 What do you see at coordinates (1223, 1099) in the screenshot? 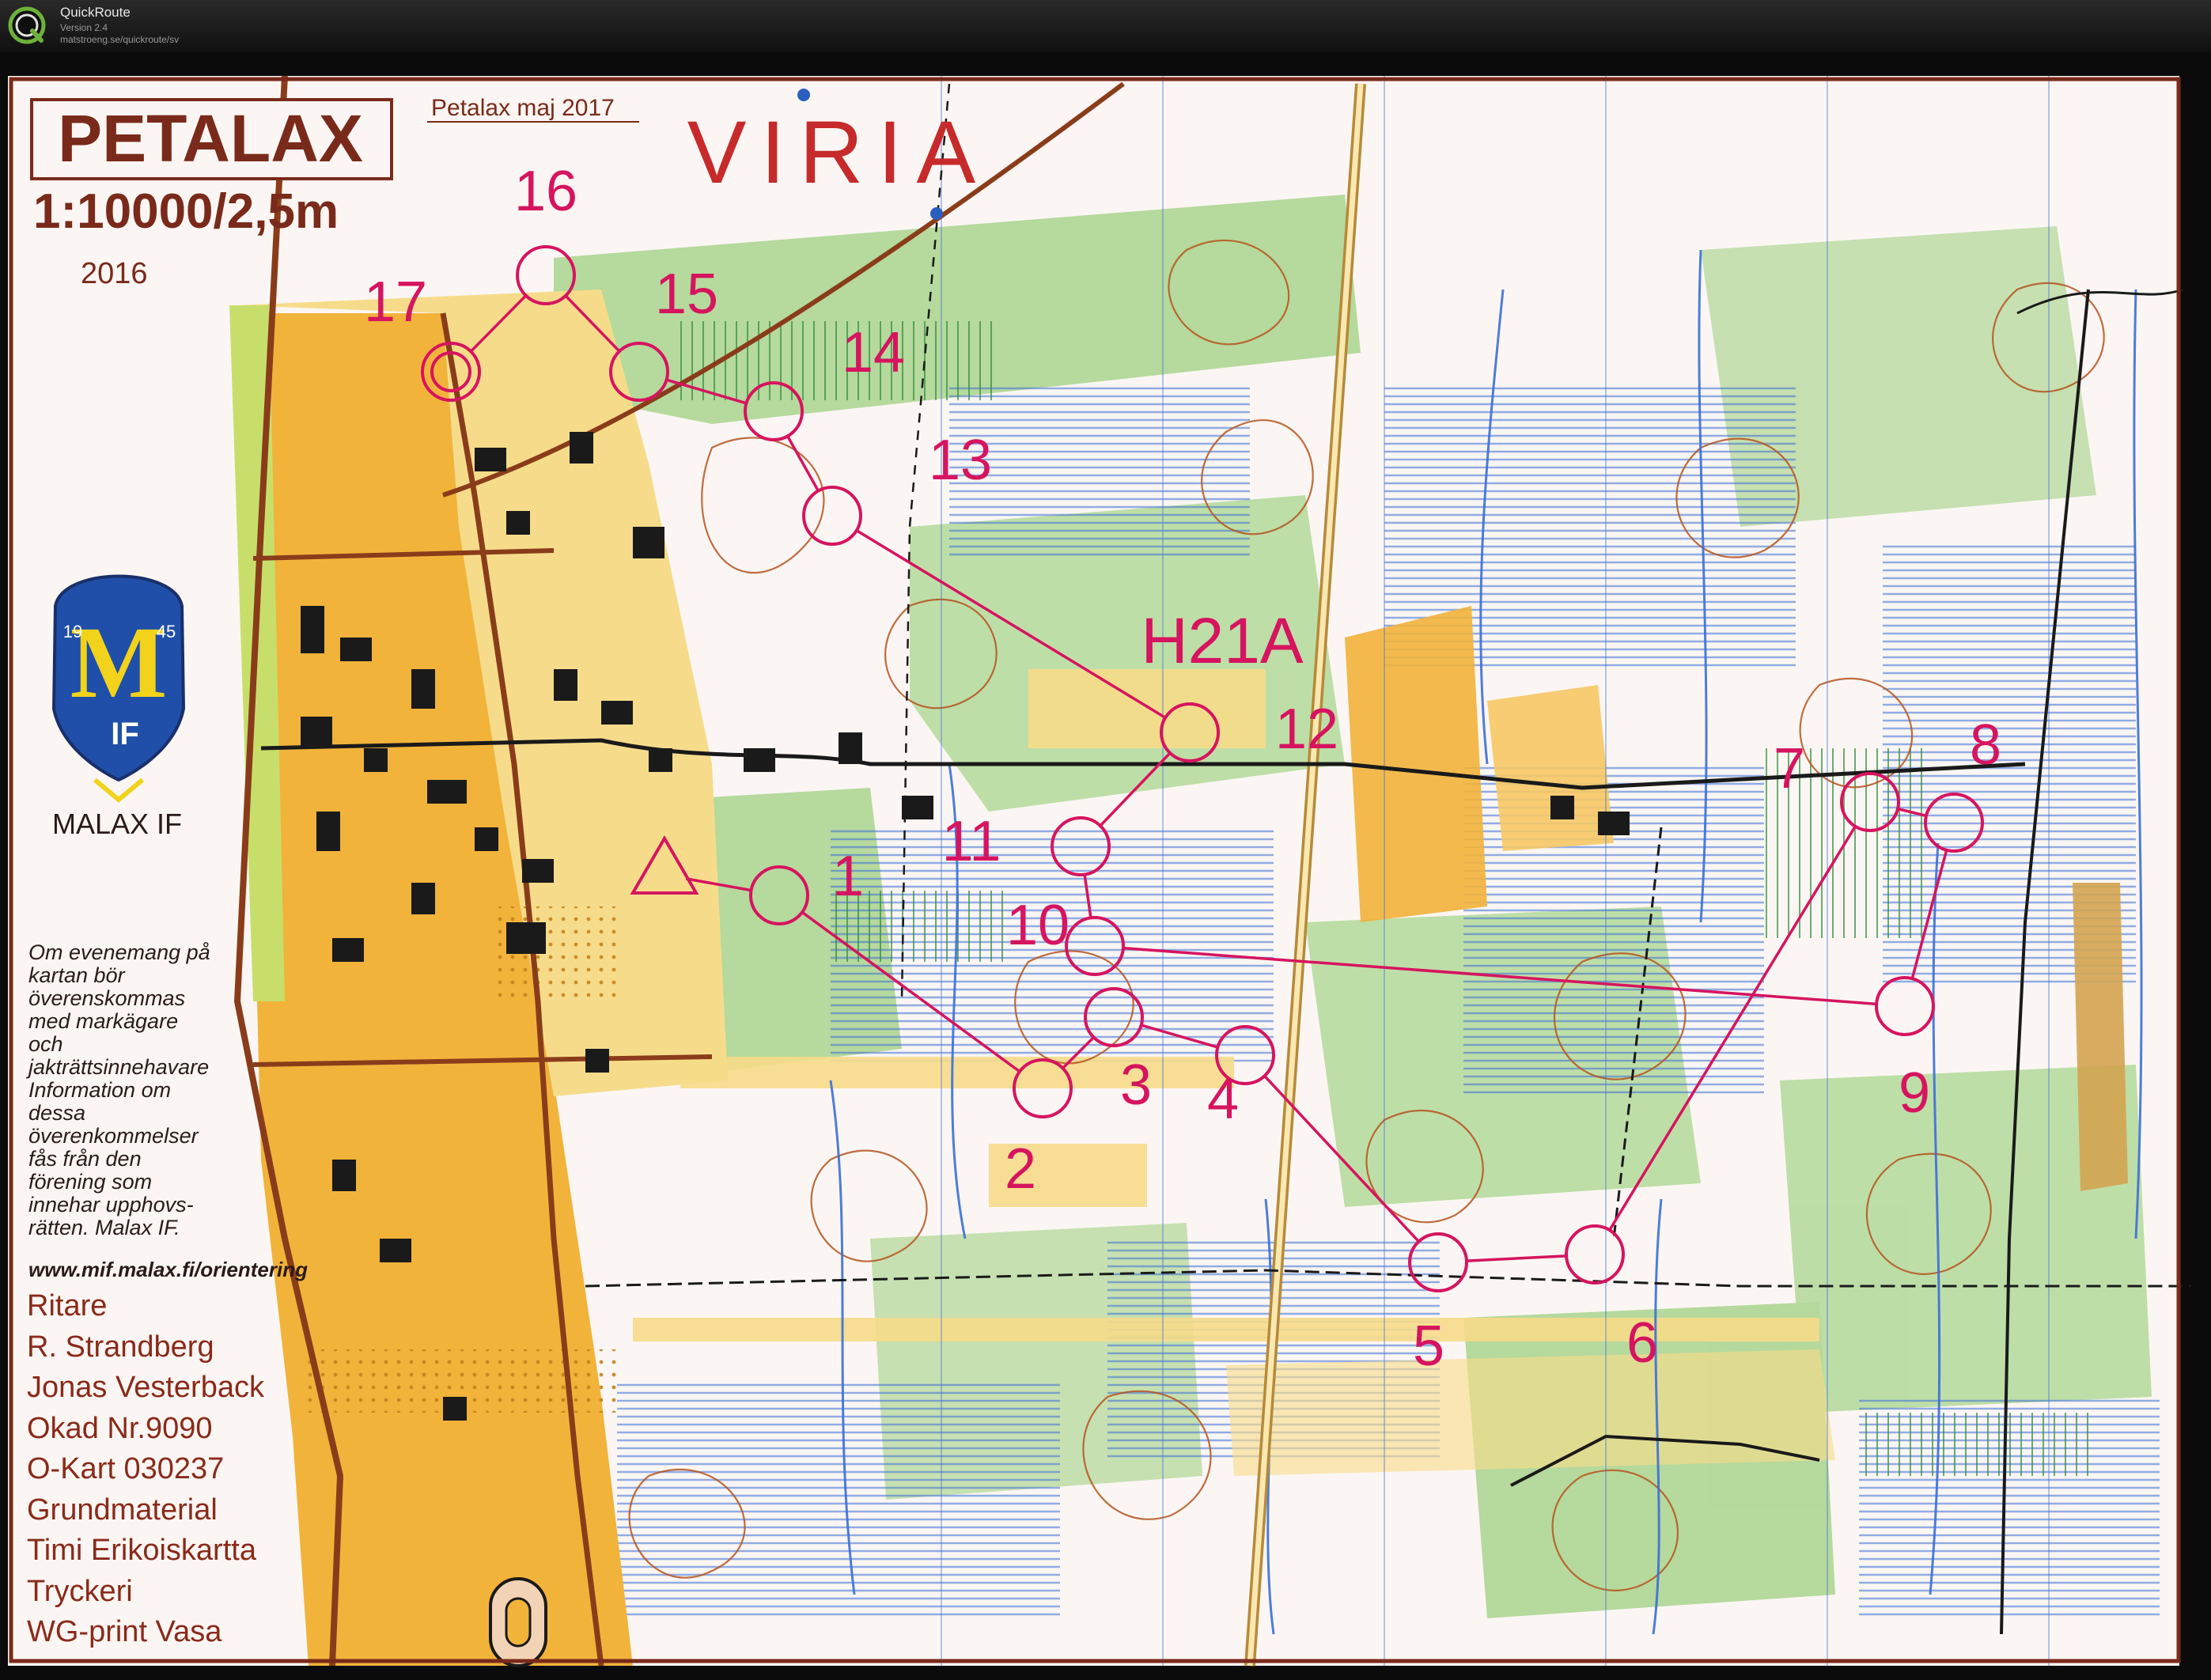
I see `control-label: 4` at bounding box center [1223, 1099].